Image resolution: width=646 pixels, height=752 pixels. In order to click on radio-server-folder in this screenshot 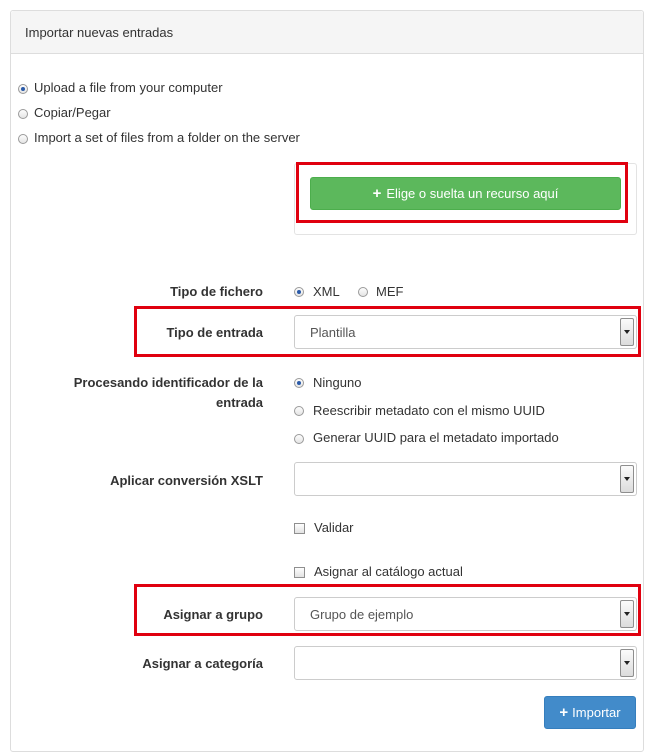, I will do `click(23, 139)`.